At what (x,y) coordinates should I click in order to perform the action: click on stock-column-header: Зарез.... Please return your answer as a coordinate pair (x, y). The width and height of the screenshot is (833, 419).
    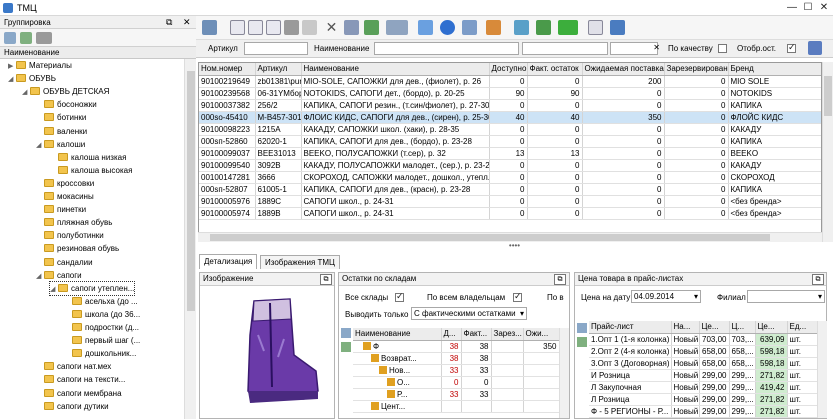
    Looking at the image, I should click on (507, 334).